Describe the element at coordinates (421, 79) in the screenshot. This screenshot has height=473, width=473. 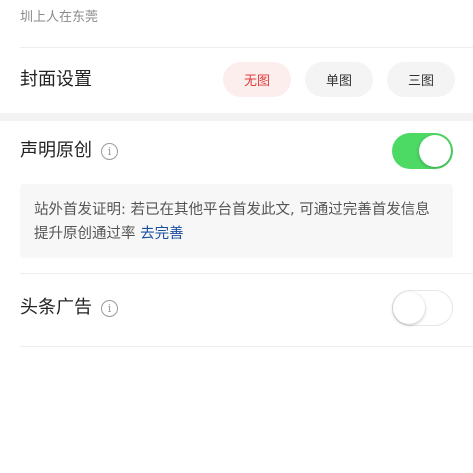
I see `cover-option-three-button: 三图` at that location.